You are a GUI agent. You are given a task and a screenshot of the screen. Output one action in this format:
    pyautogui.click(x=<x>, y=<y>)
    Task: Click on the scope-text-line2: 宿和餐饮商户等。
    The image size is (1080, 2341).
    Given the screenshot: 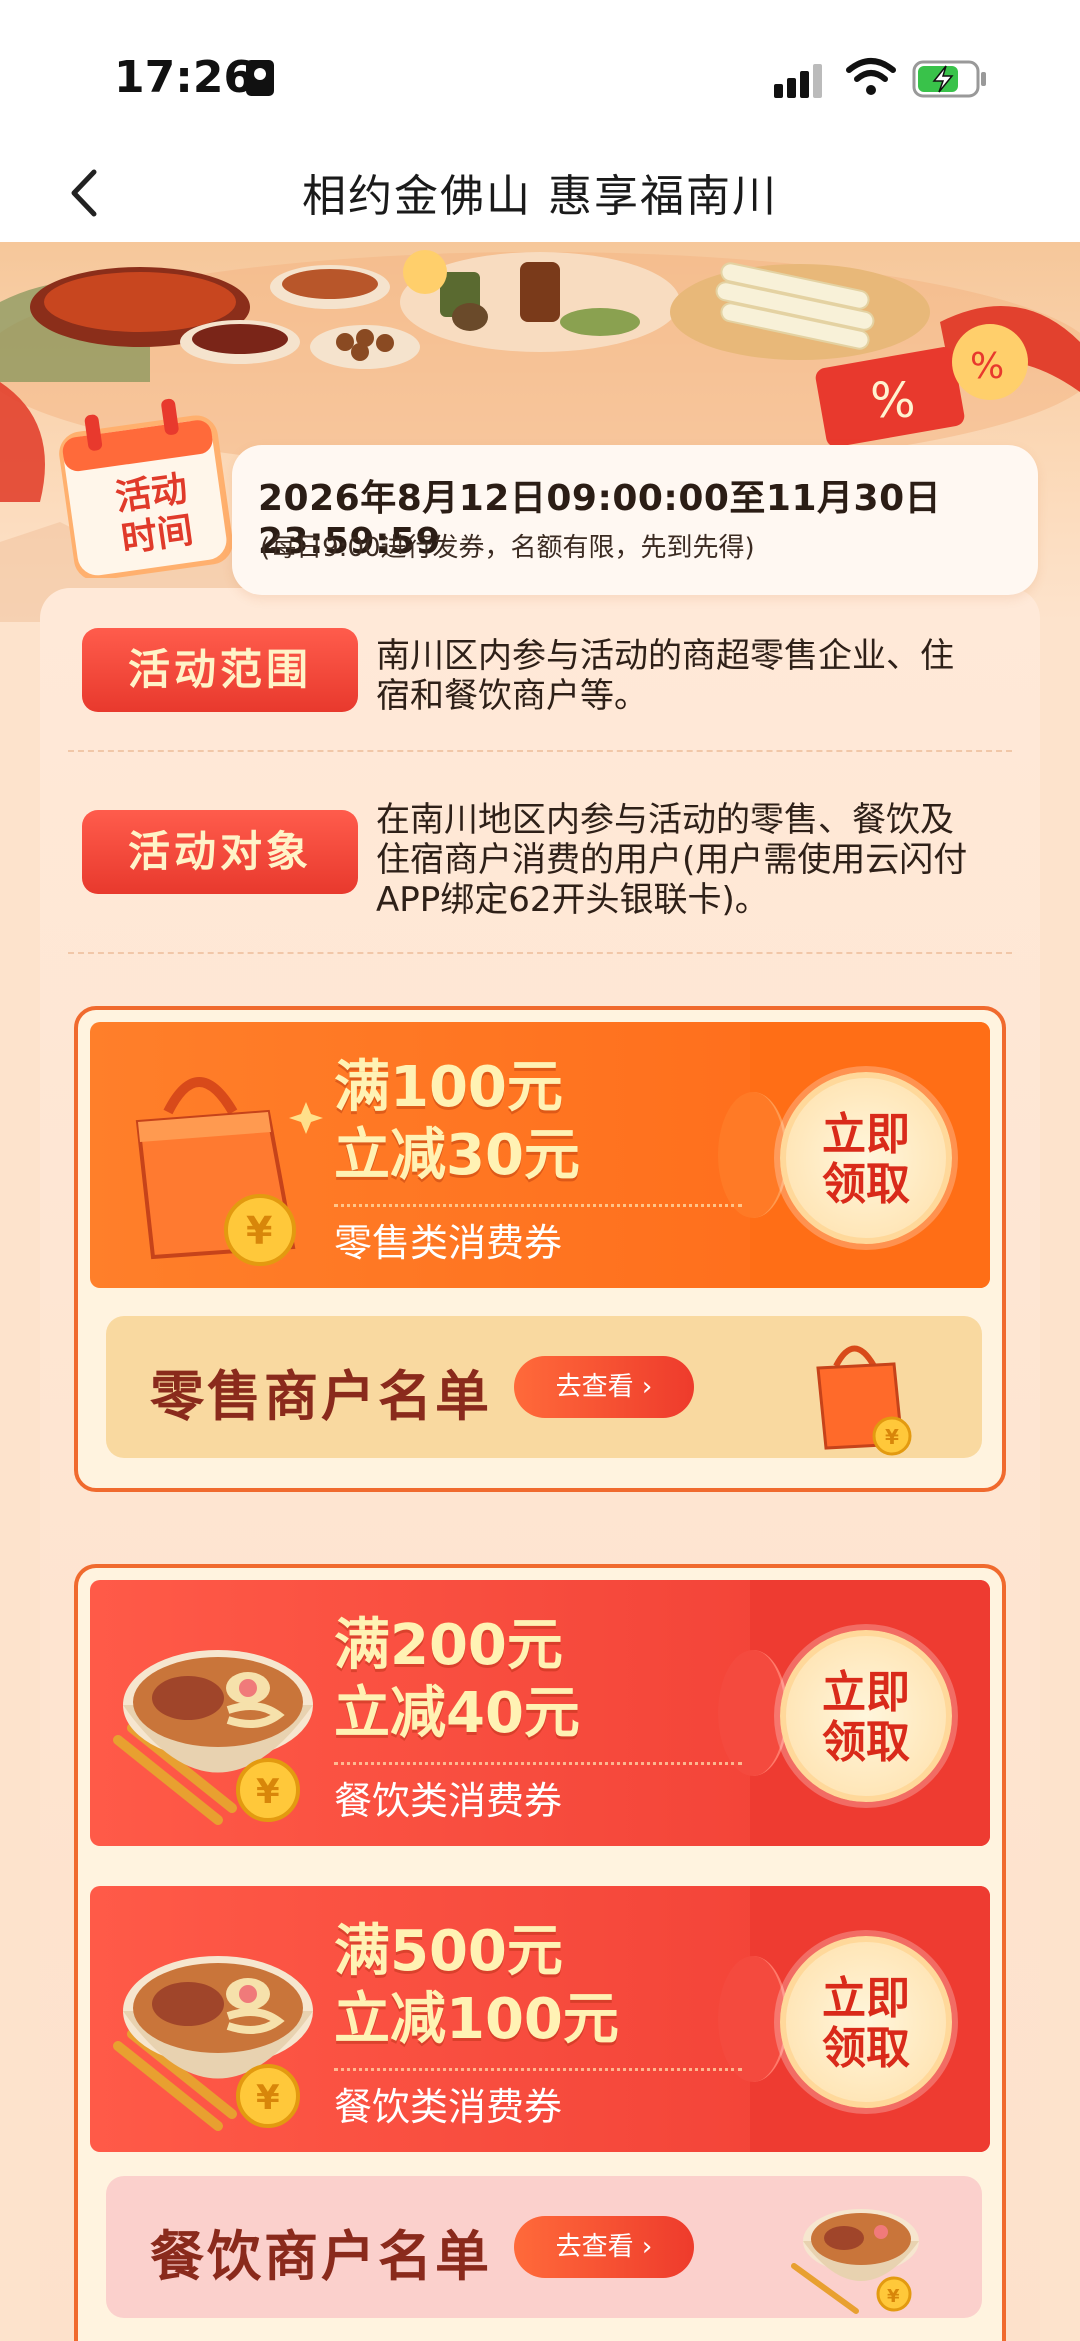 What is the action you would take?
    pyautogui.click(x=512, y=696)
    